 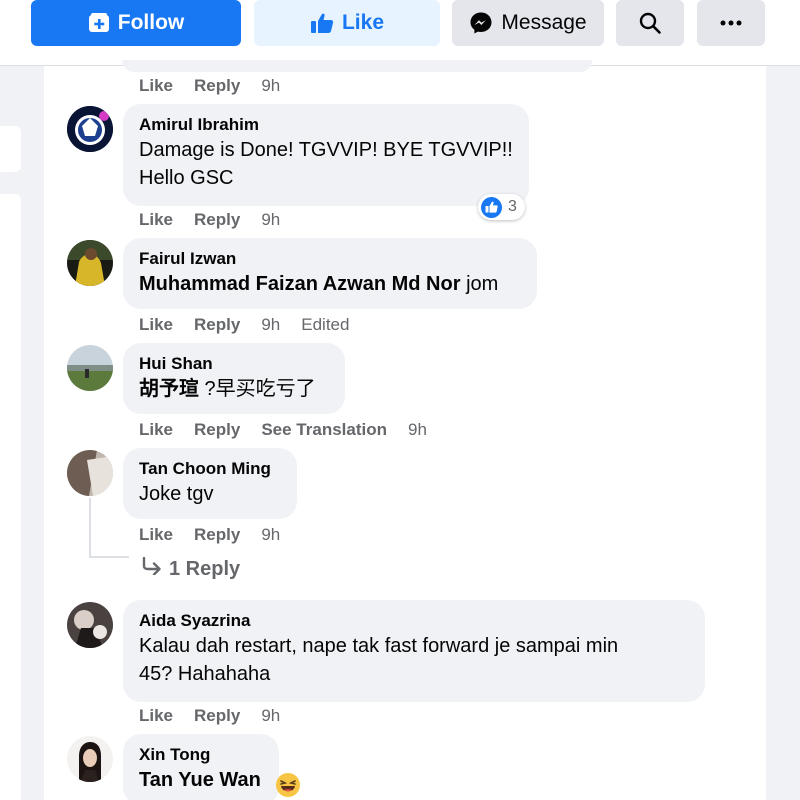 I want to click on like-page-button: Like, so click(x=347, y=23).